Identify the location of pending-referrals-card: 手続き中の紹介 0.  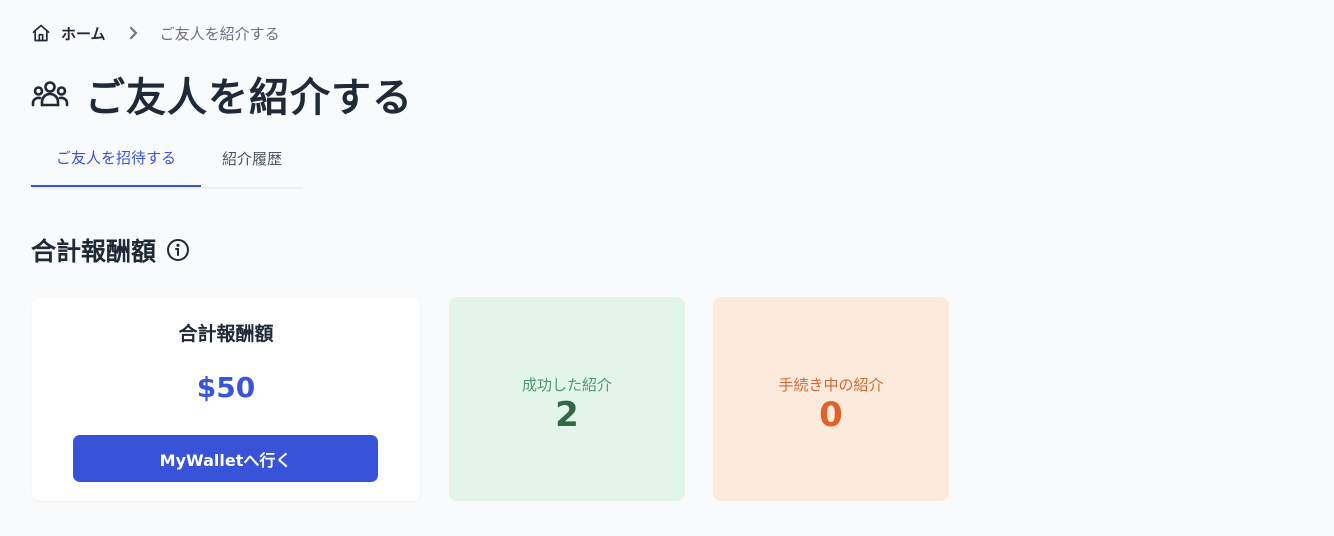
(831, 399).